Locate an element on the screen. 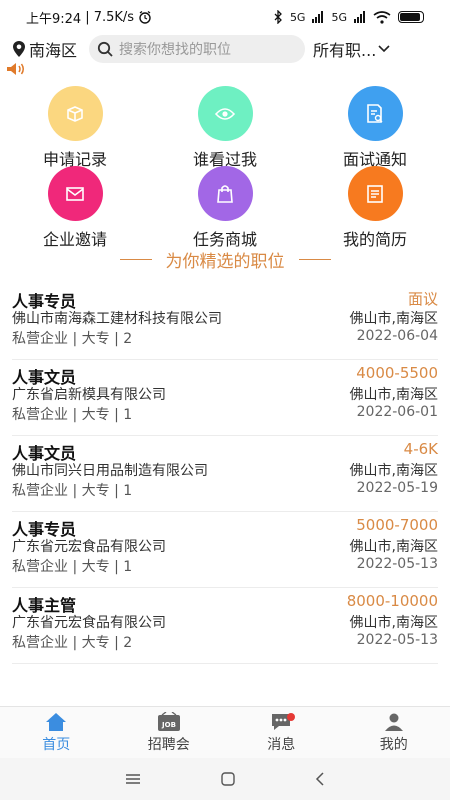 Image resolution: width=450 pixels, height=800 pixels. nav-label: 我的 is located at coordinates (393, 744).